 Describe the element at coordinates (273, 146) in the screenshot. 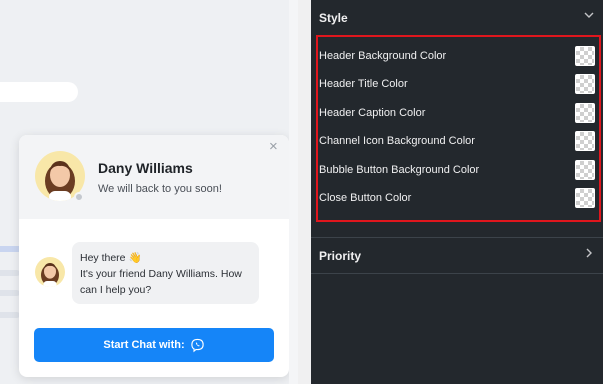

I see `close-icon: ×` at that location.